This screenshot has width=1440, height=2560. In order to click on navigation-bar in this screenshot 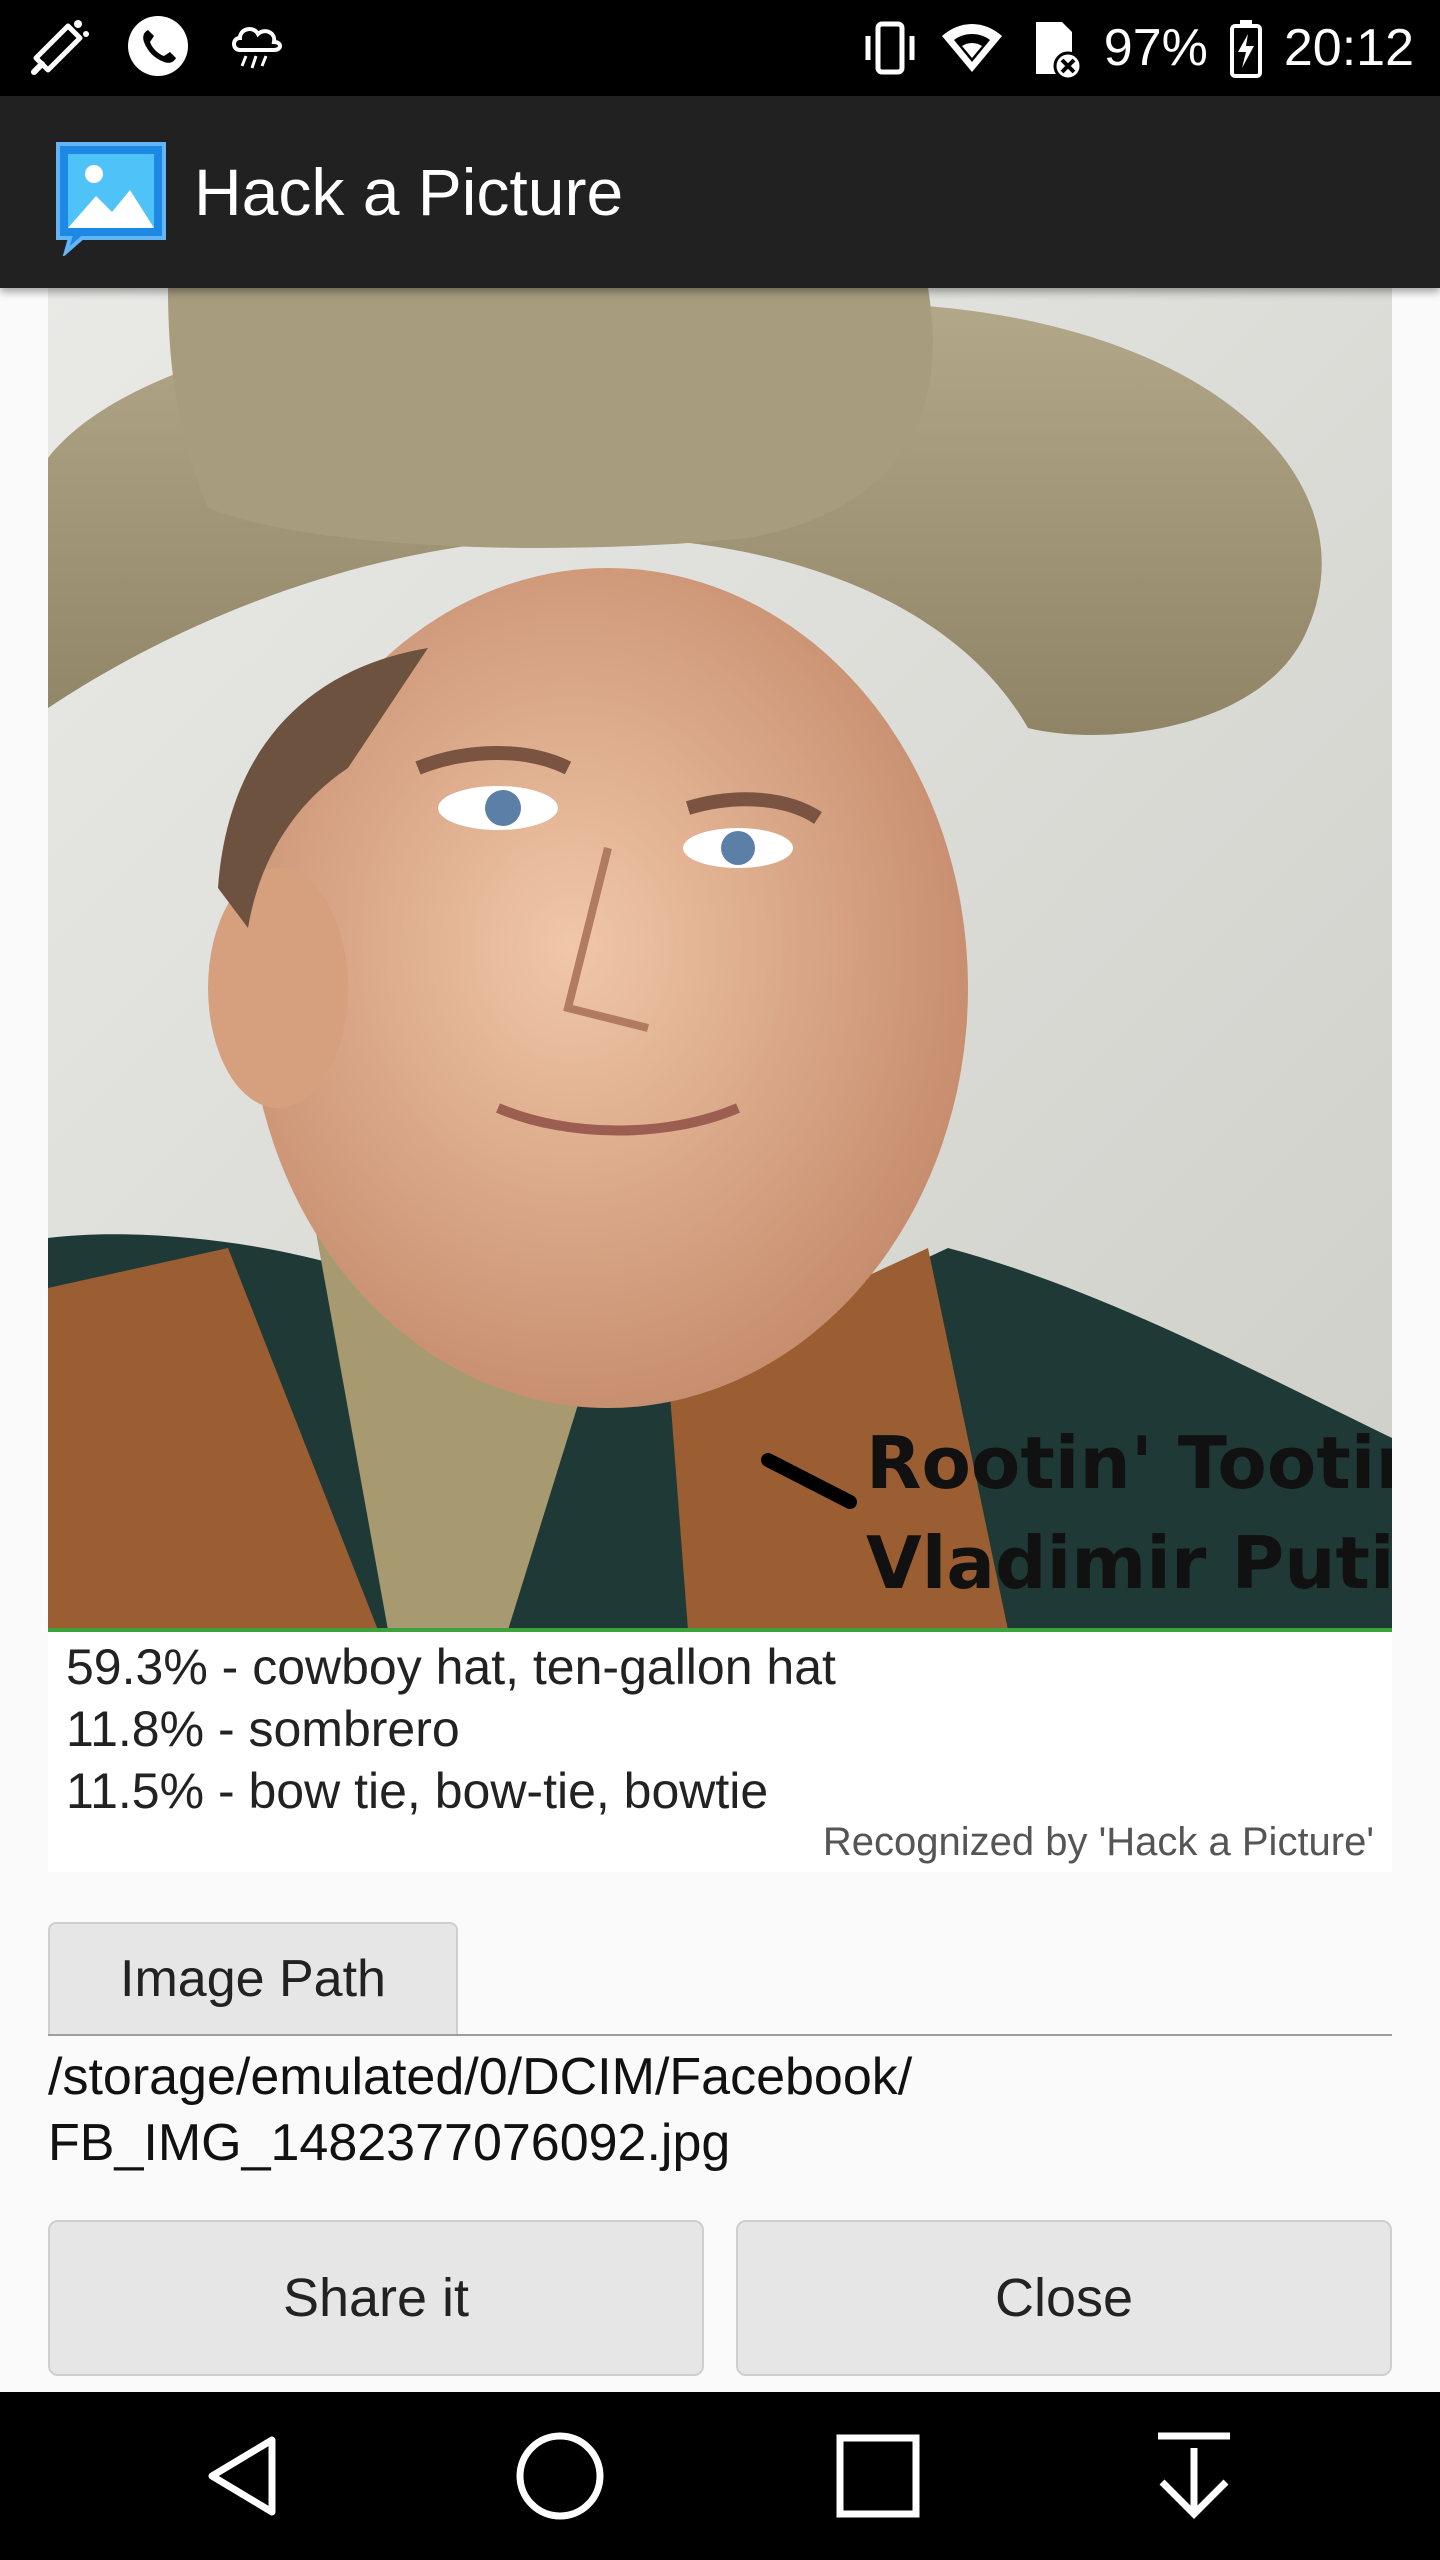, I will do `click(720, 2476)`.